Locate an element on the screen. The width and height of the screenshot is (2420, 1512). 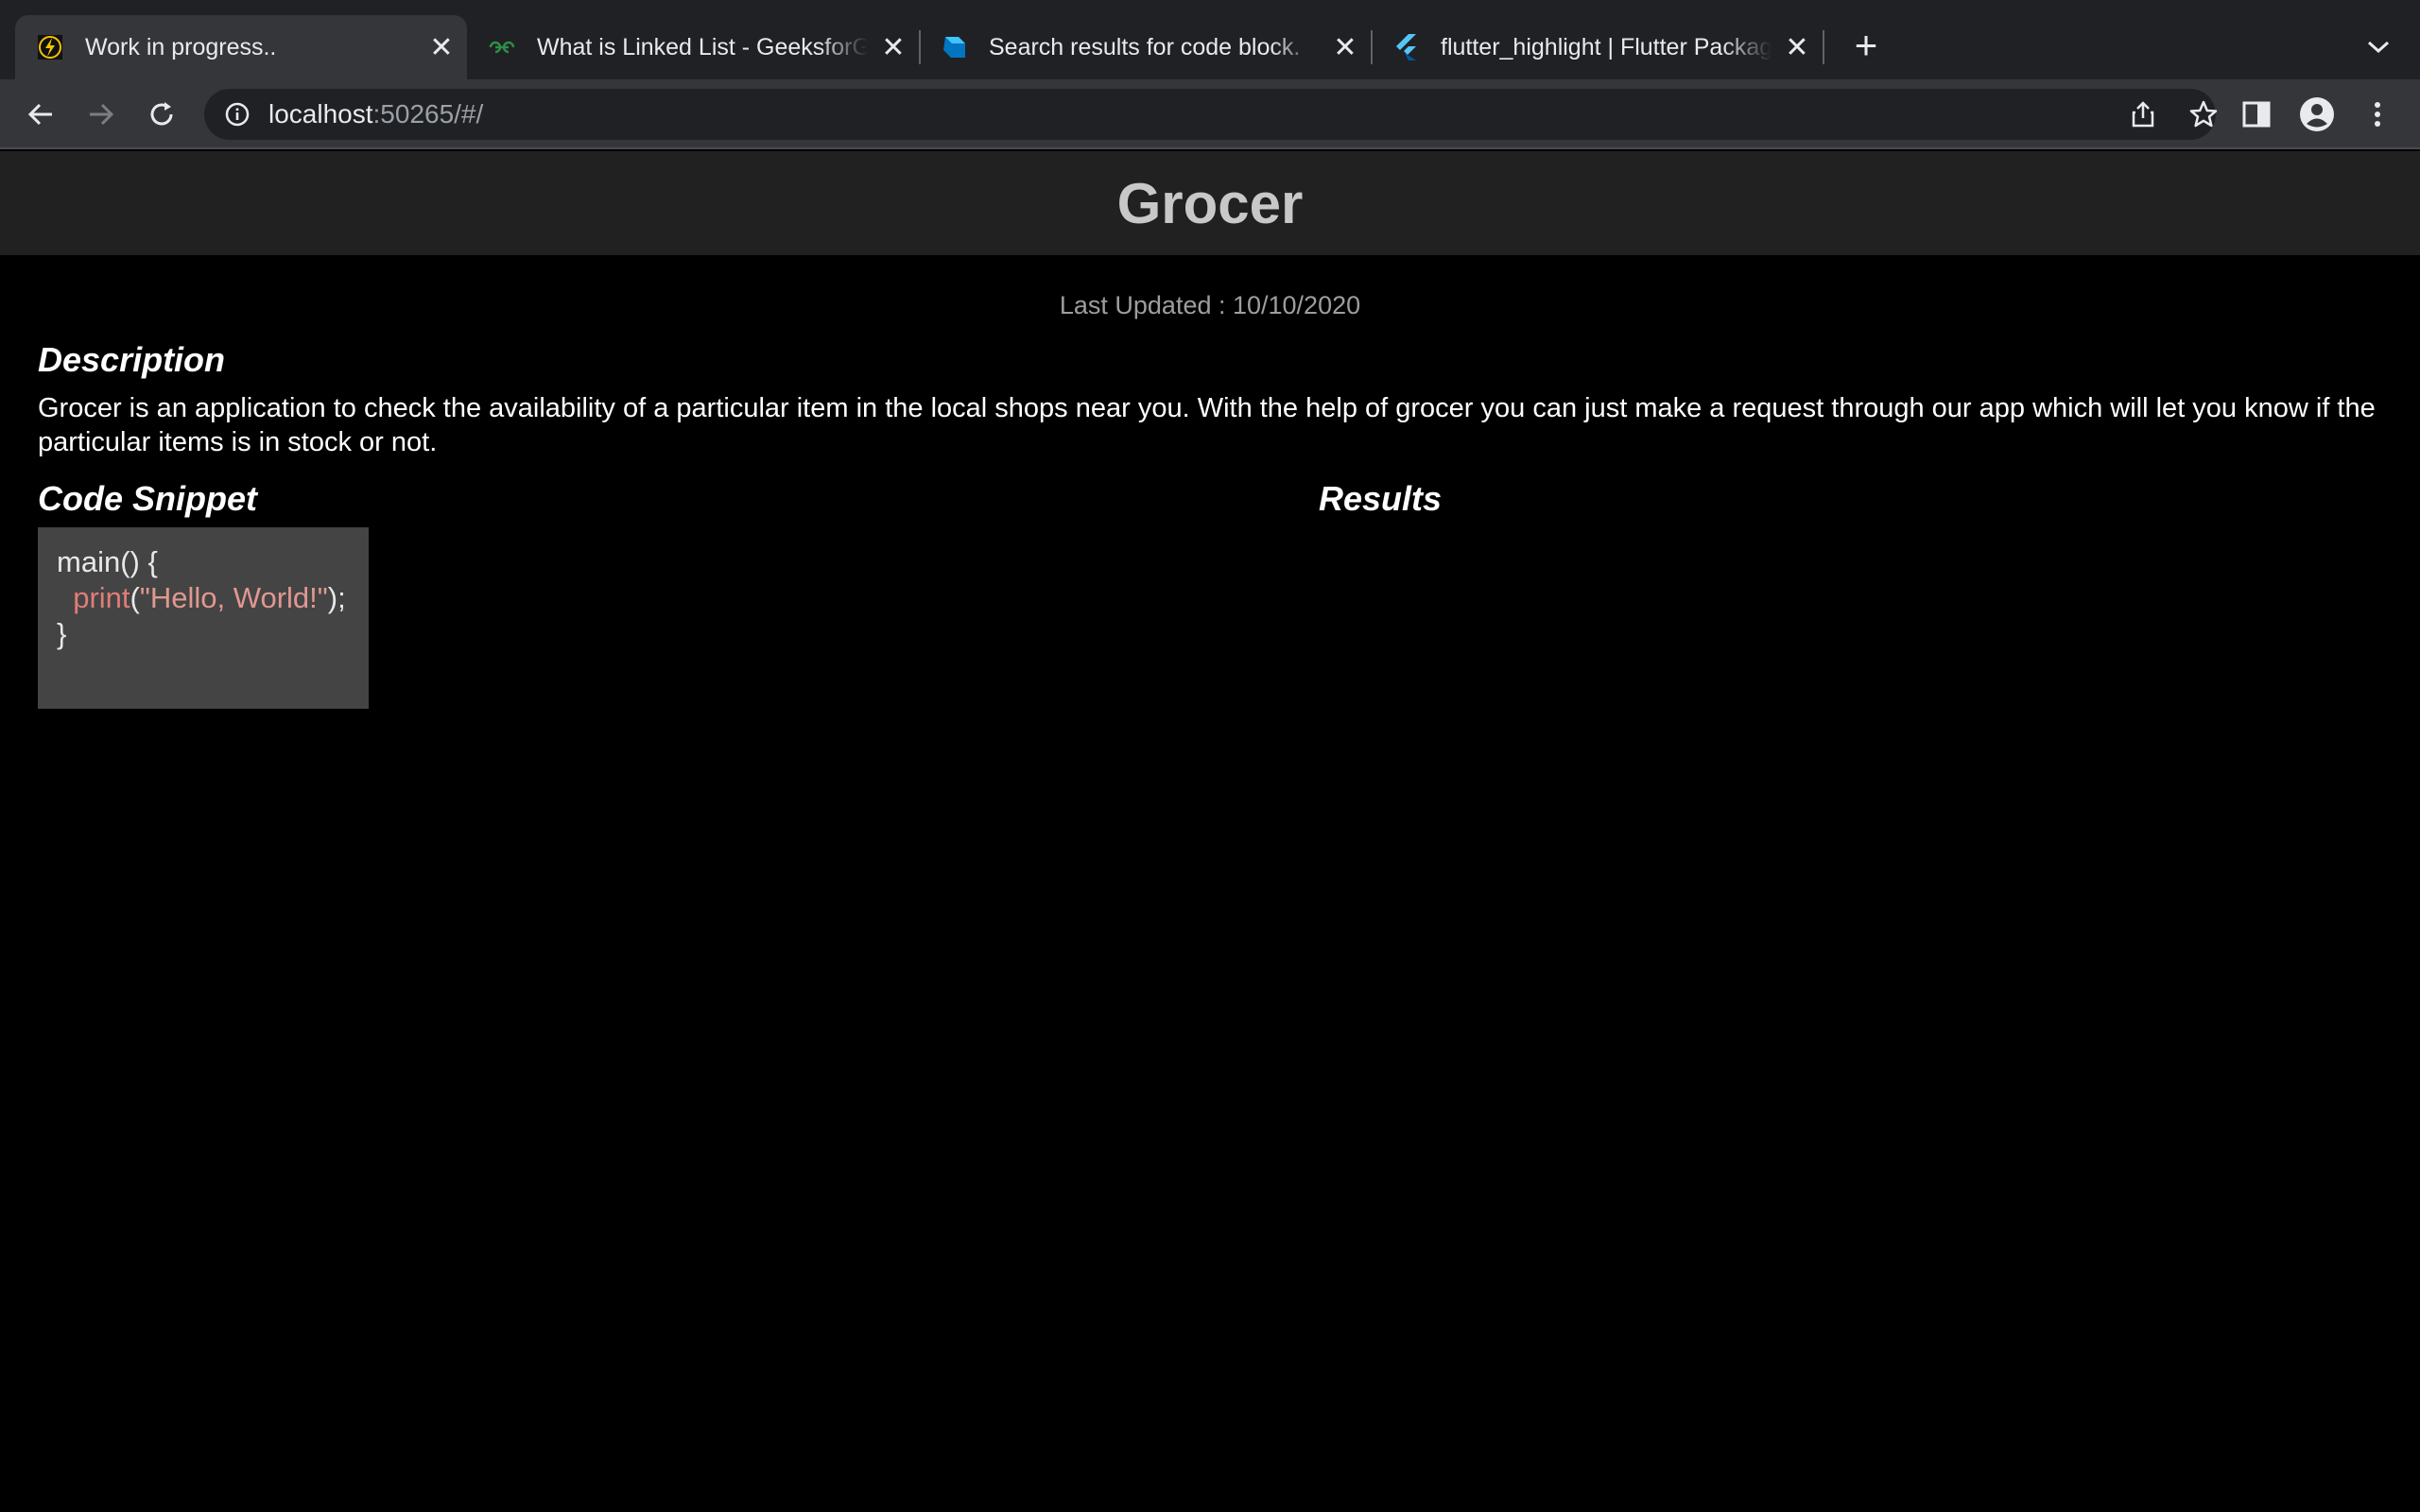
tab-work-in-progress: Work in progress.. ✕ is located at coordinates (241, 47).